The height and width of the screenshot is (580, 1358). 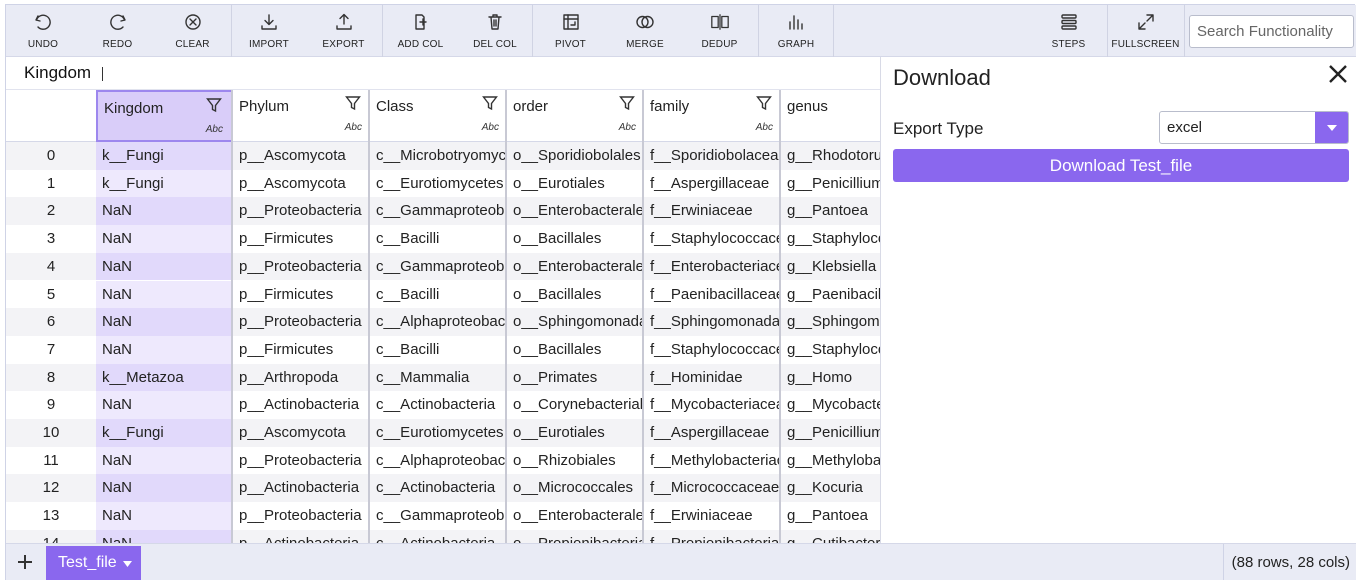 What do you see at coordinates (830, 267) in the screenshot?
I see `table-cell: g__Klebsiella` at bounding box center [830, 267].